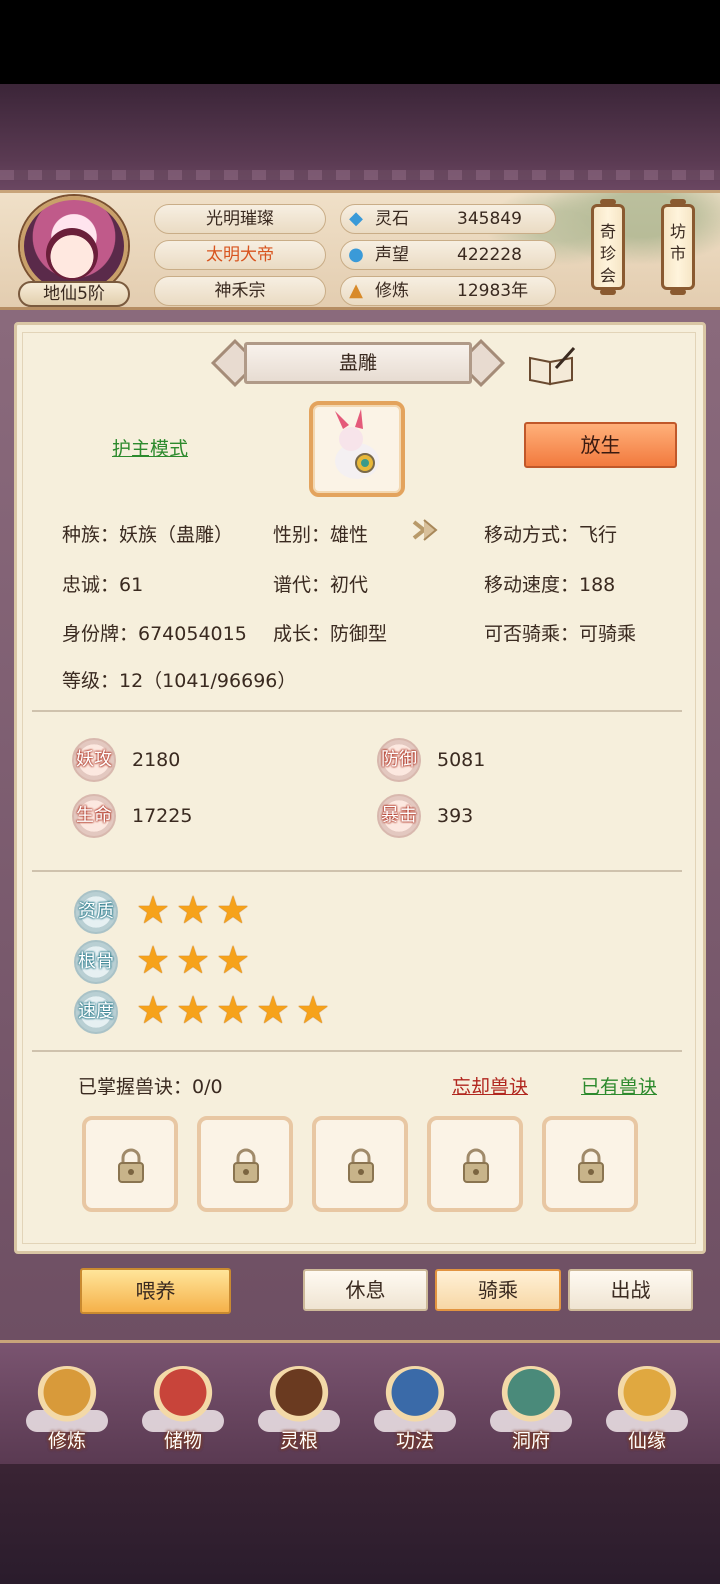 Image resolution: width=720 pixels, height=1584 pixels. Describe the element at coordinates (94, 760) in the screenshot. I see `stat-badge-attack: 妖攻` at that location.